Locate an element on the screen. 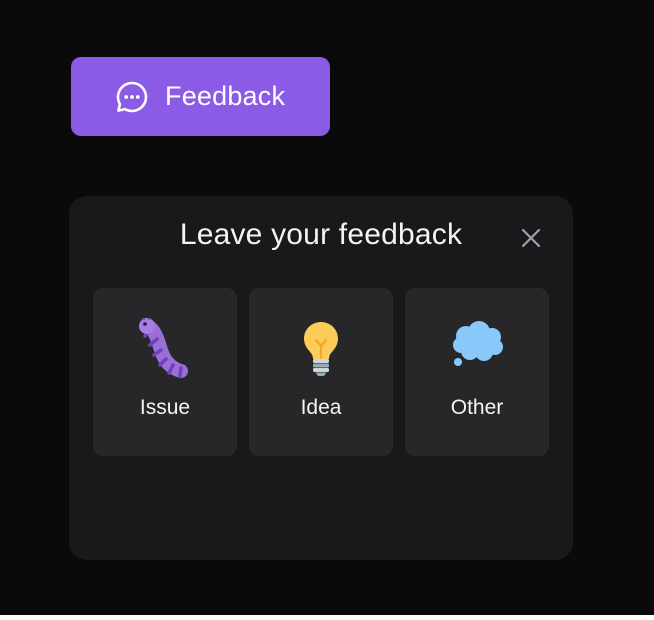 The image size is (654, 620). feedback-button: Feedback is located at coordinates (200, 96).